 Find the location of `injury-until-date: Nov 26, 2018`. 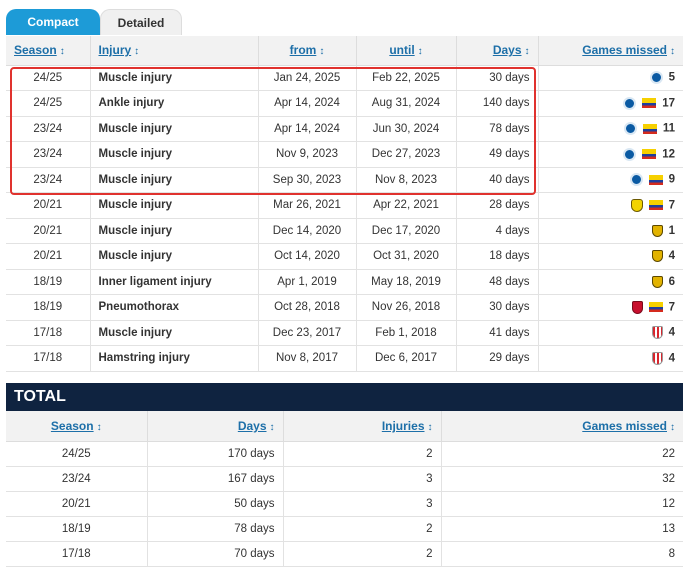

injury-until-date: Nov 26, 2018 is located at coordinates (406, 307).